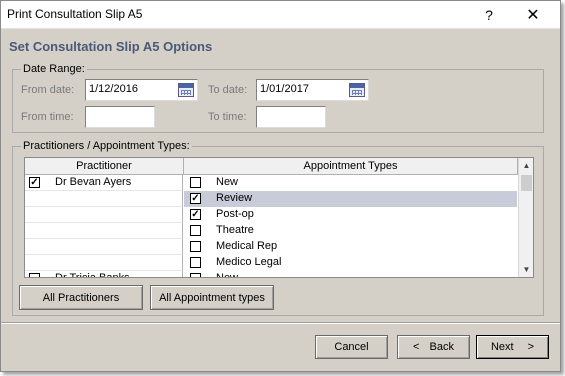 The height and width of the screenshot is (376, 565). Describe the element at coordinates (141, 90) in the screenshot. I see `from-date-field: 1/12/2016` at that location.